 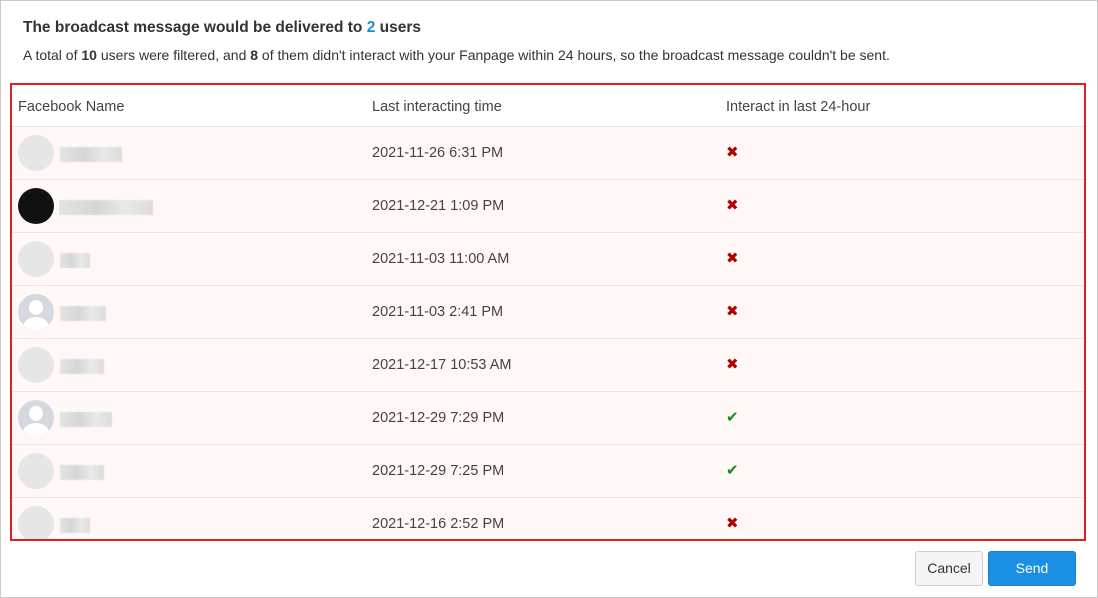 What do you see at coordinates (548, 206) in the screenshot?
I see `table-row: 2021-12-21 1:09 PM ✖` at bounding box center [548, 206].